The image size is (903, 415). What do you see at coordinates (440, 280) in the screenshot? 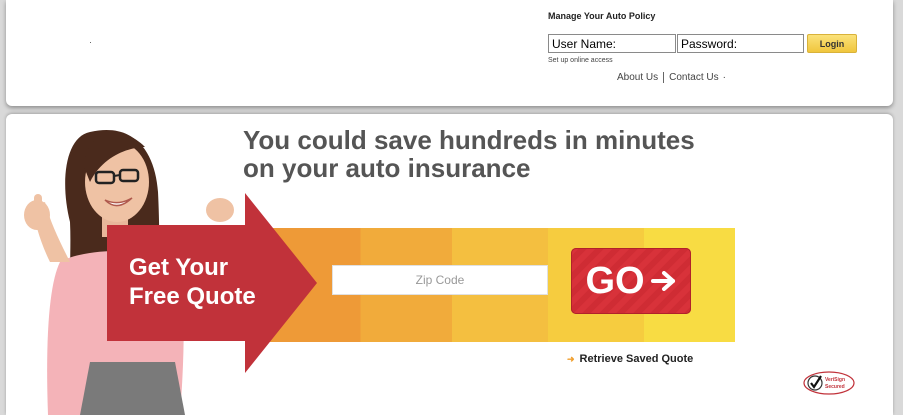
I see `zip-code-input` at bounding box center [440, 280].